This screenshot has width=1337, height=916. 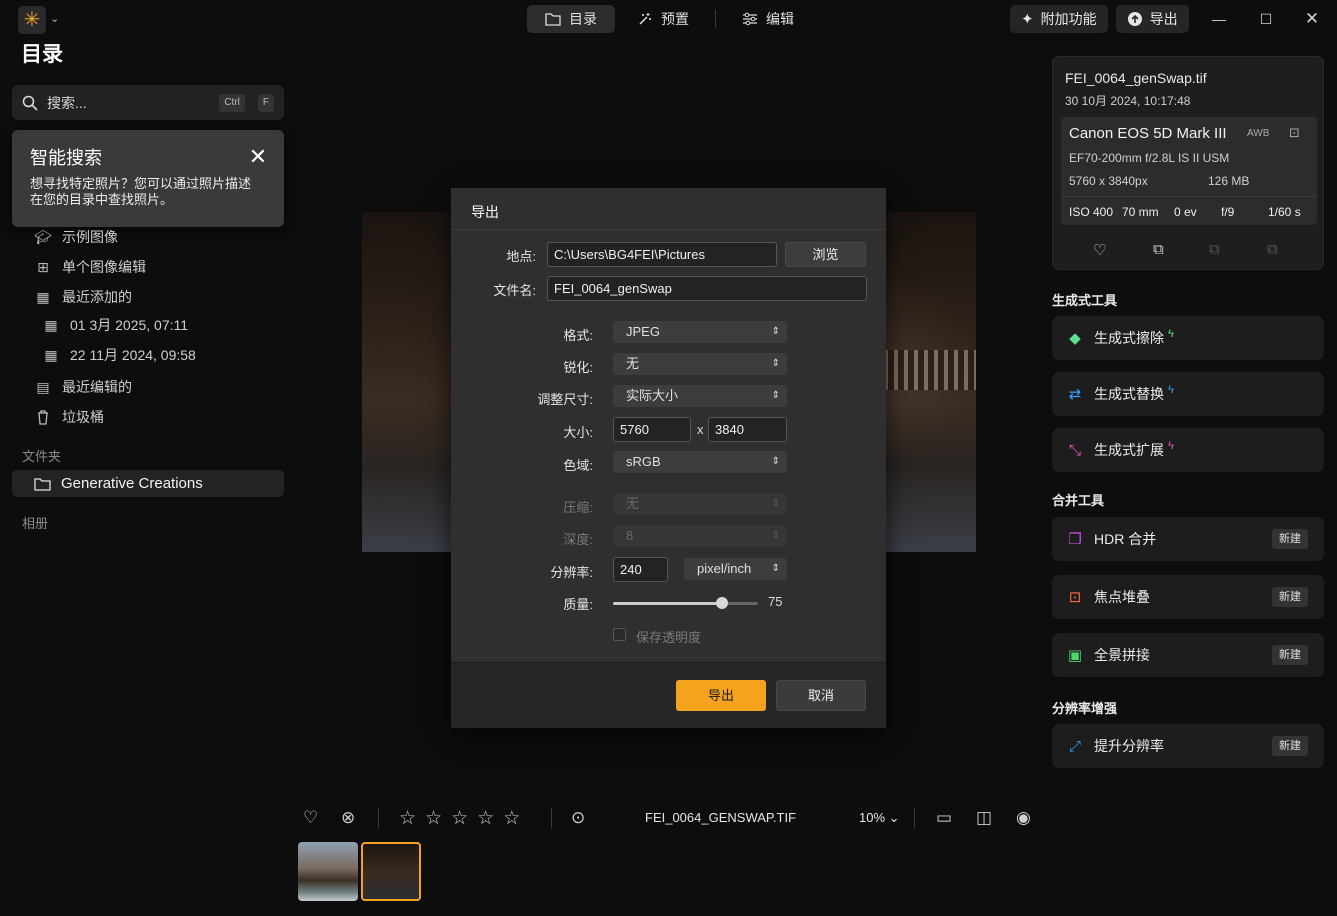 What do you see at coordinates (485, 212) in the screenshot?
I see `dialog-title: 导出` at bounding box center [485, 212].